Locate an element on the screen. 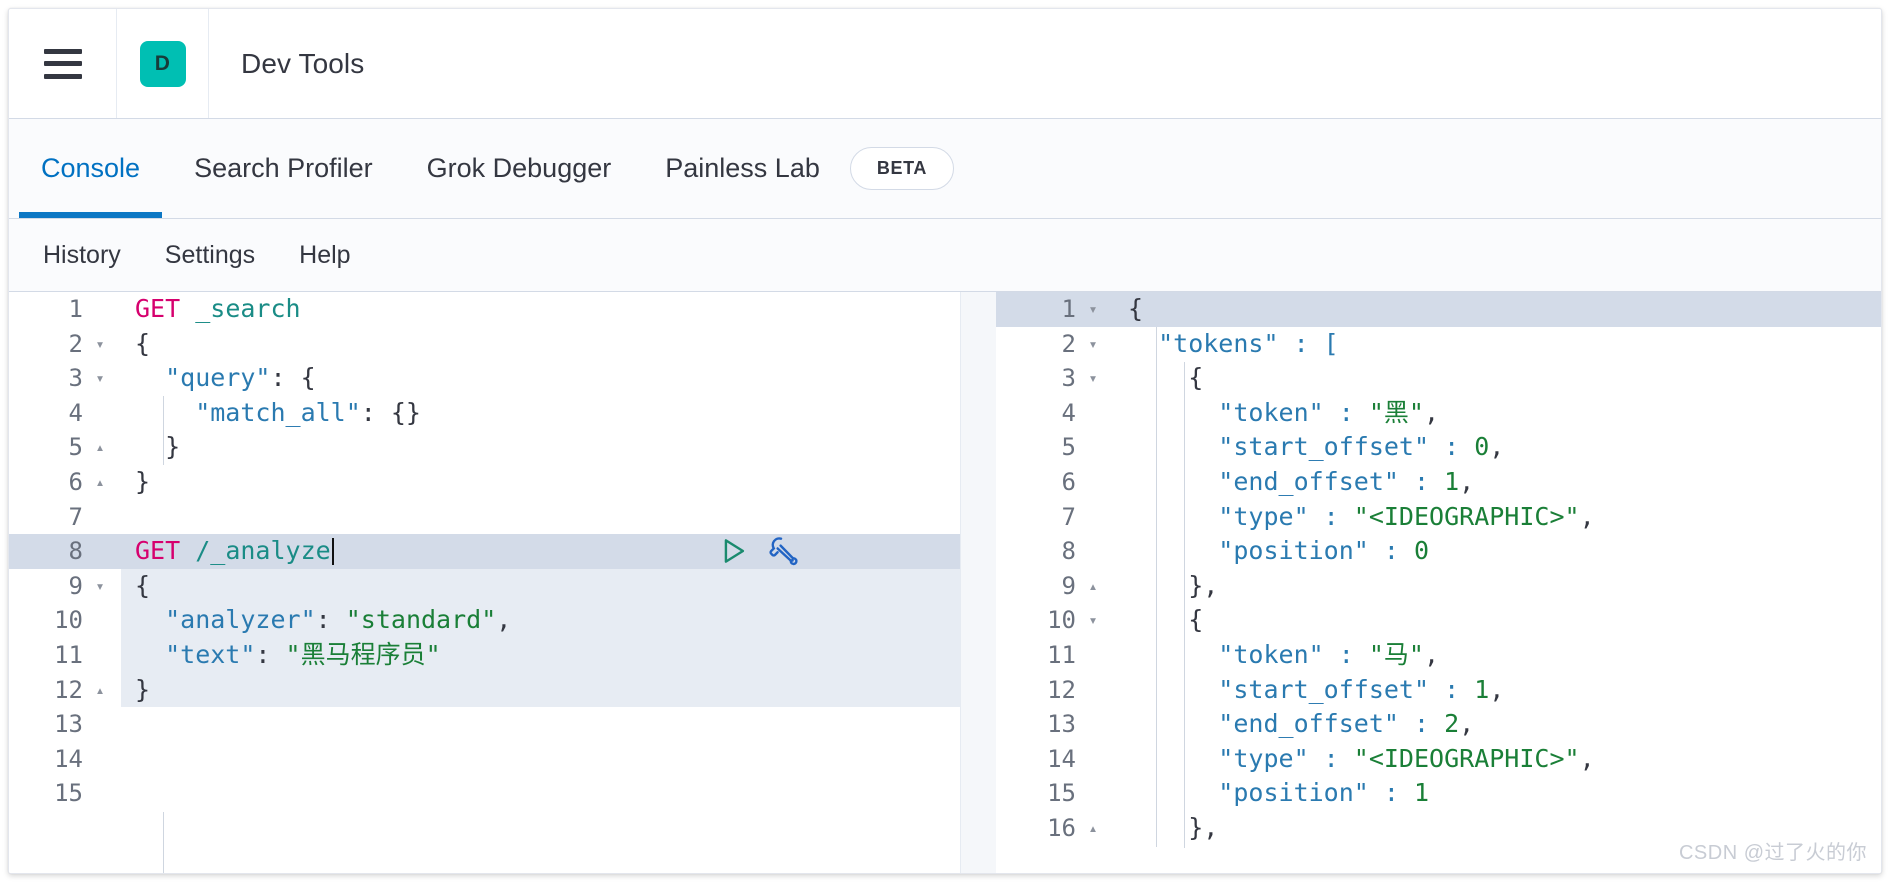 The width and height of the screenshot is (1890, 882). code-line: "text": "黑马程序员" is located at coordinates (540, 655).